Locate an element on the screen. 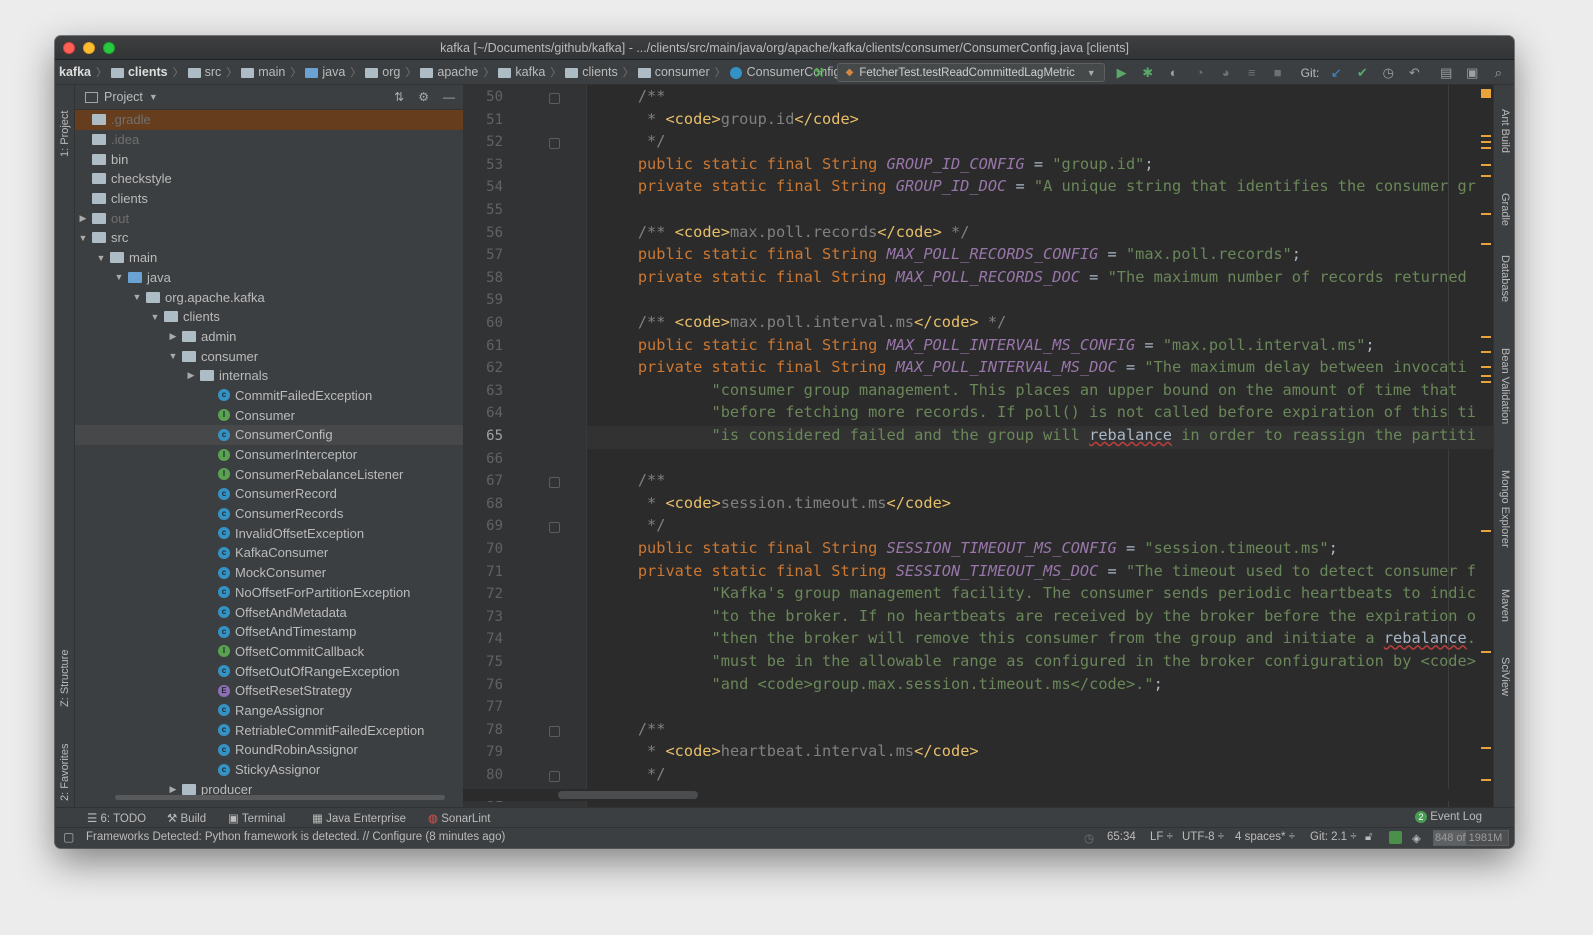  git-update-icon: ↙ is located at coordinates (1336, 73).